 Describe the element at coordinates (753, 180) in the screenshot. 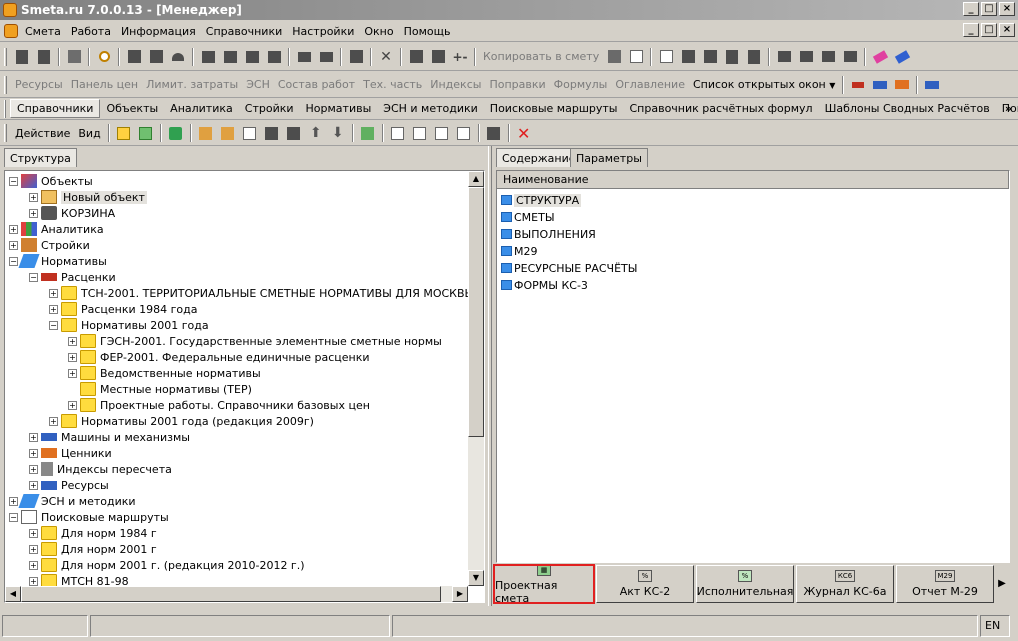

I see `column-header-name: Наименование` at that location.